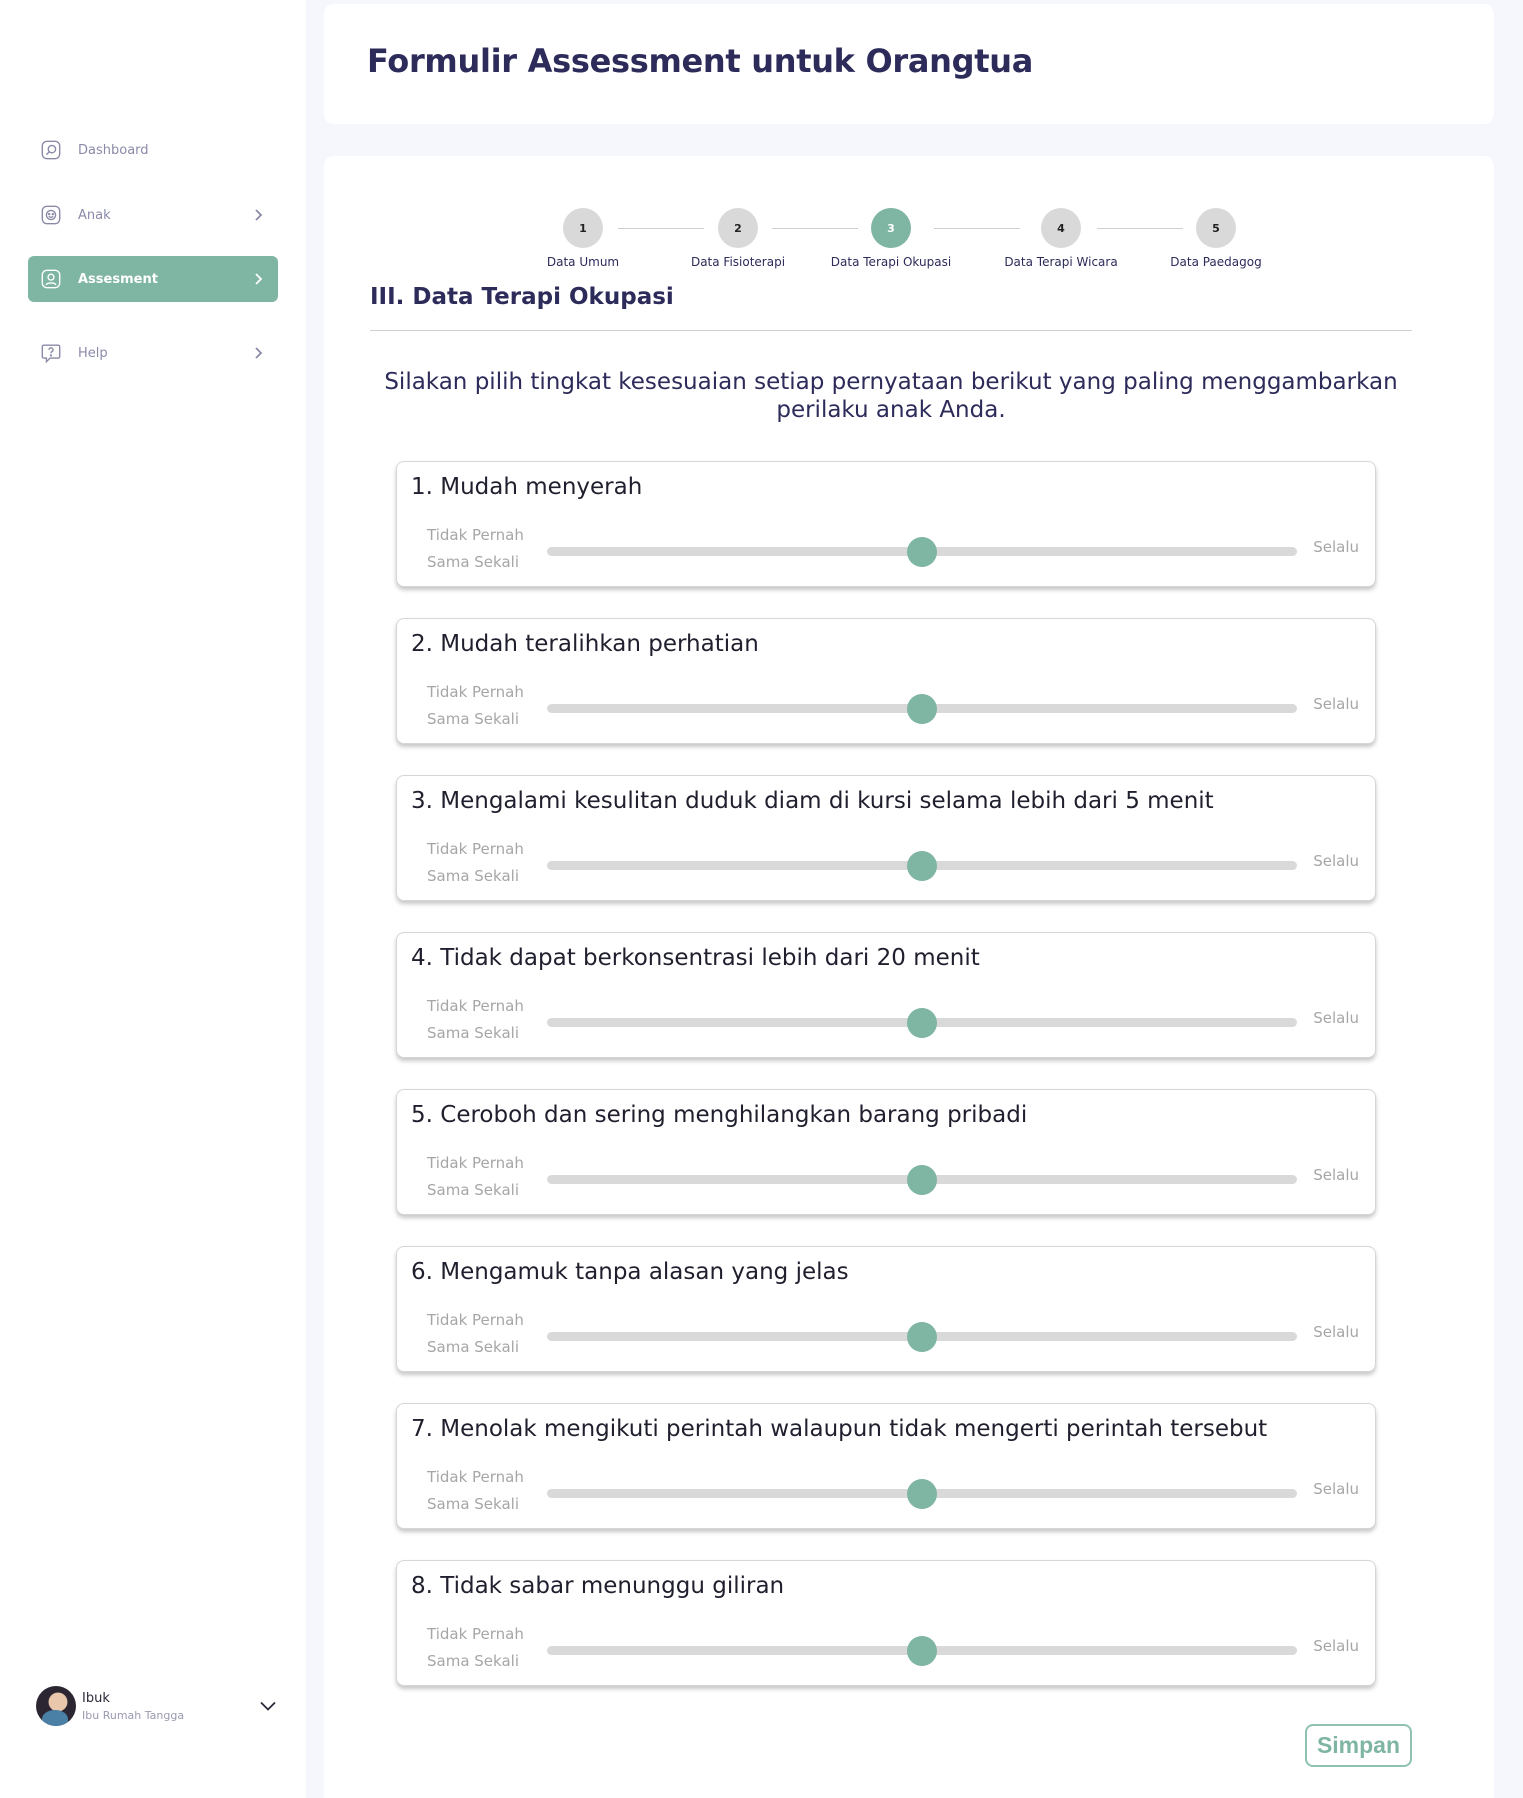  I want to click on step-label: Data Terapi Okupasi, so click(891, 262).